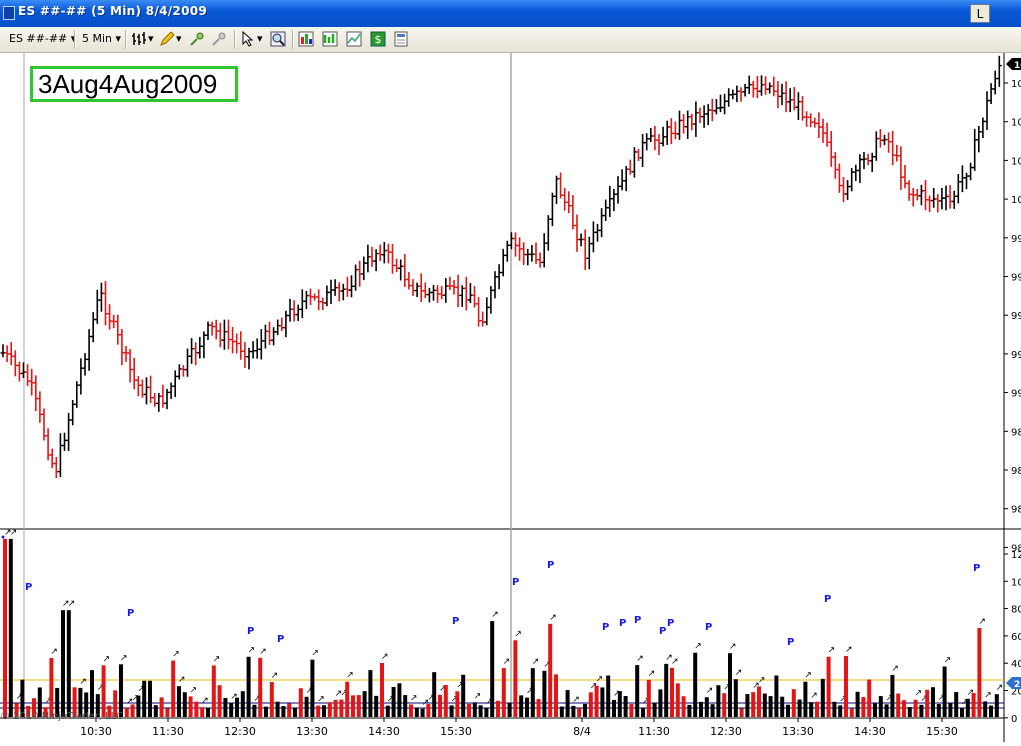 This screenshot has width=1021, height=746. Describe the element at coordinates (42, 39) in the screenshot. I see `instrument-selector: ES ##-## ▾` at that location.